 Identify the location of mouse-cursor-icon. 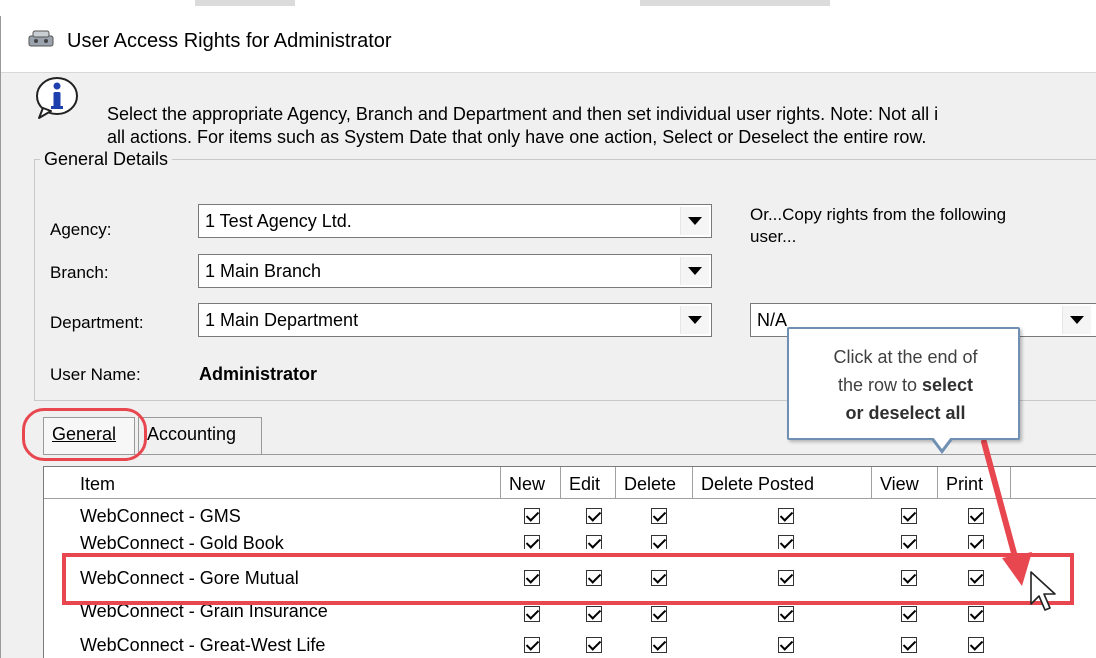
(1043, 591).